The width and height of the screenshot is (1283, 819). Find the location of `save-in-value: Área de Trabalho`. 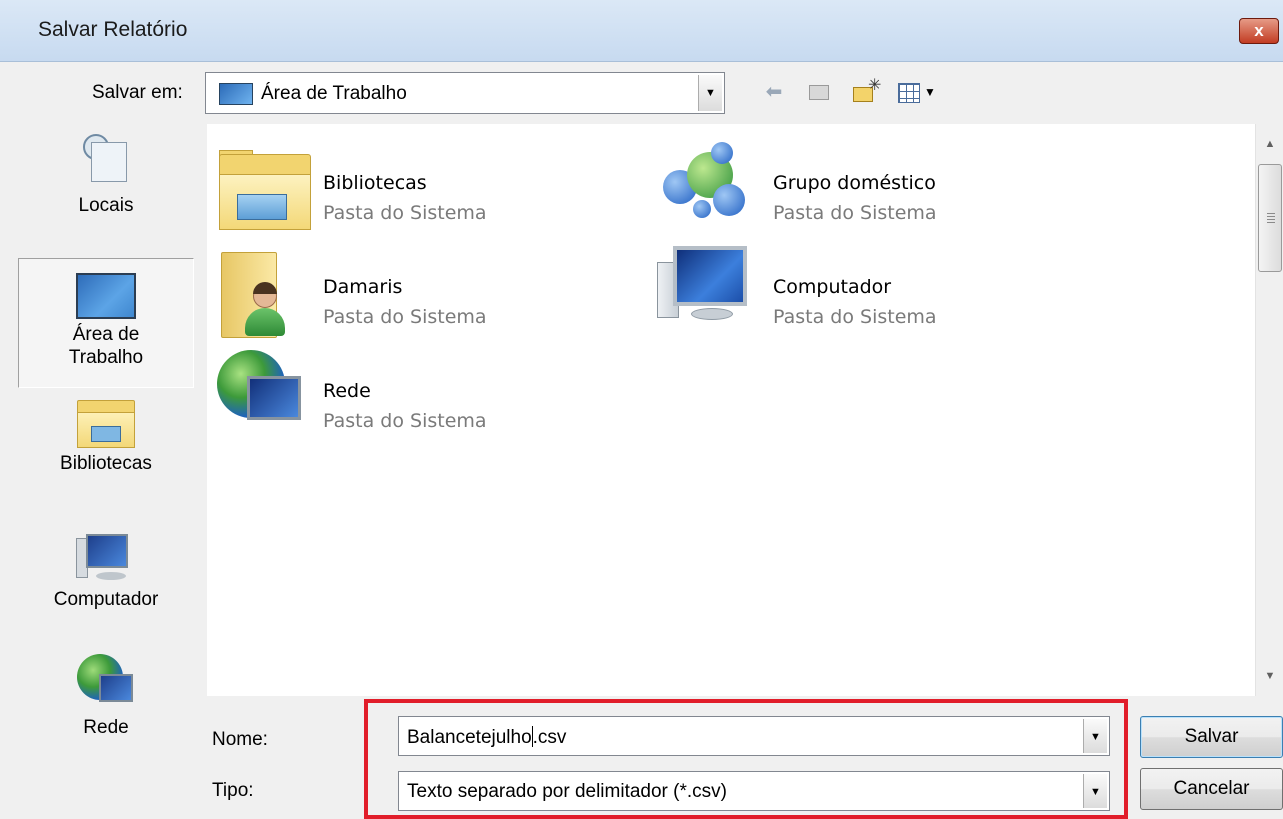

save-in-value: Área de Trabalho is located at coordinates (334, 93).